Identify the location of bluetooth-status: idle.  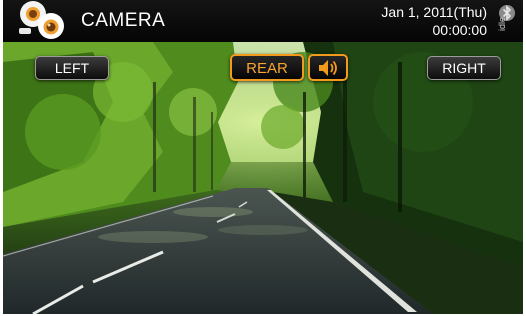
(507, 22).